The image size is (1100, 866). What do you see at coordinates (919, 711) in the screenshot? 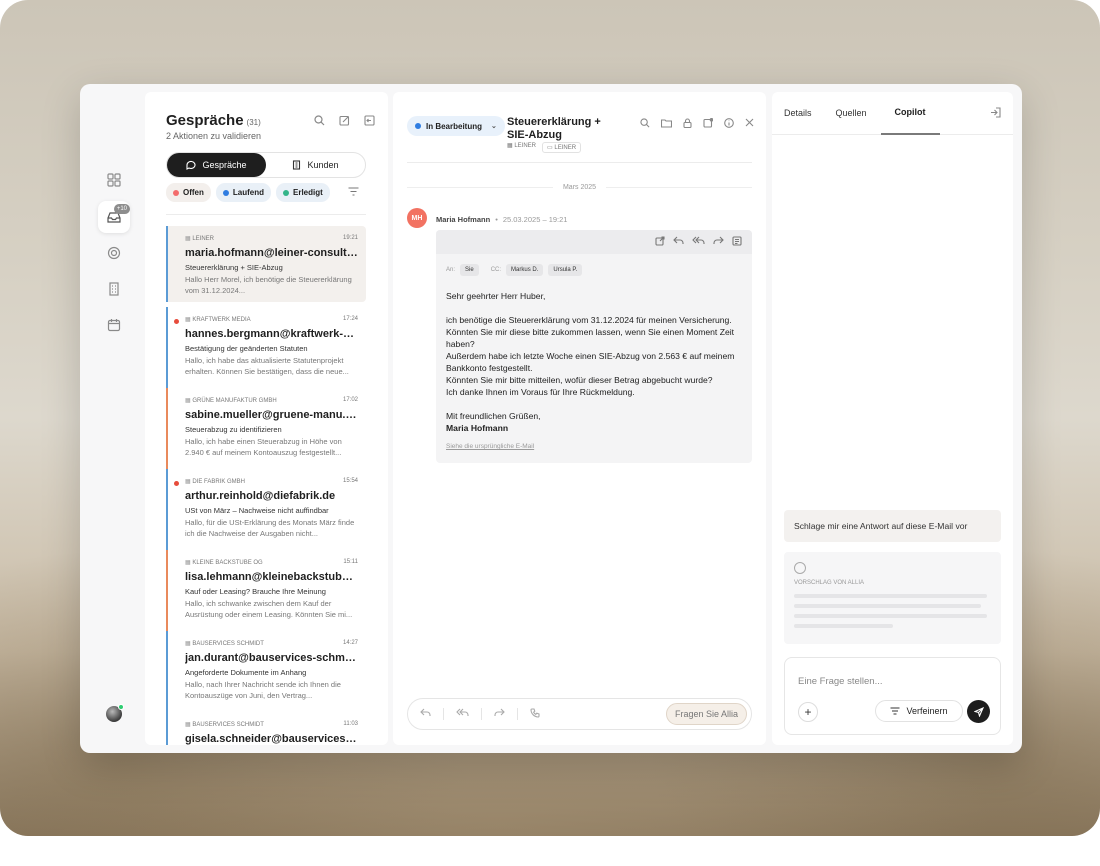
I see `refine-button: Verfeinern` at bounding box center [919, 711].